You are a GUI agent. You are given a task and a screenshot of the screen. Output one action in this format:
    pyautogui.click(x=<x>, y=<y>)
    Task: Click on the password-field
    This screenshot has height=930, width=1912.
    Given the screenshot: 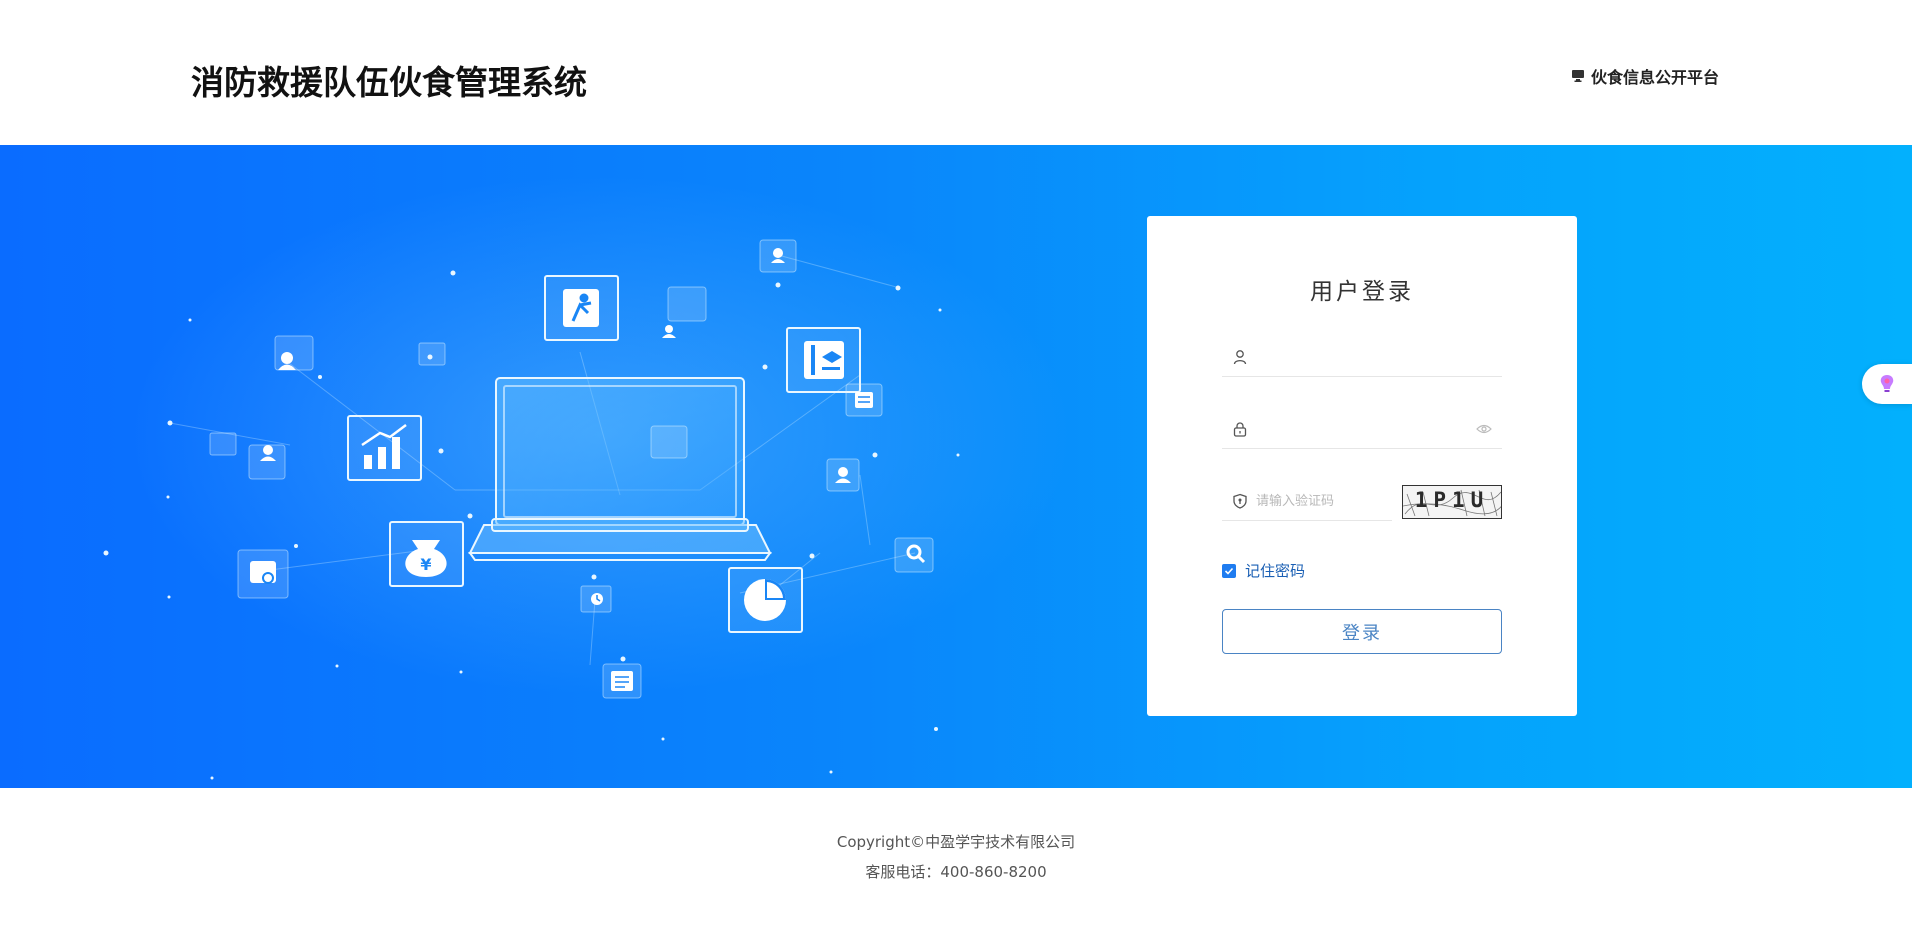 What is the action you would take?
    pyautogui.click(x=1362, y=429)
    